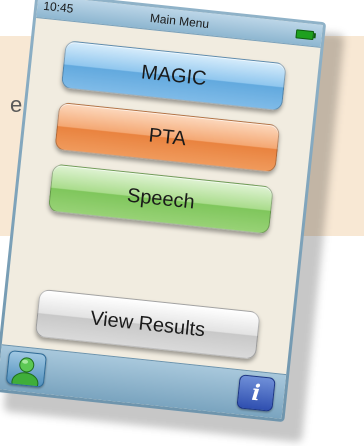 The width and height of the screenshot is (364, 446). What do you see at coordinates (160, 199) in the screenshot?
I see `speech-button: Speech` at bounding box center [160, 199].